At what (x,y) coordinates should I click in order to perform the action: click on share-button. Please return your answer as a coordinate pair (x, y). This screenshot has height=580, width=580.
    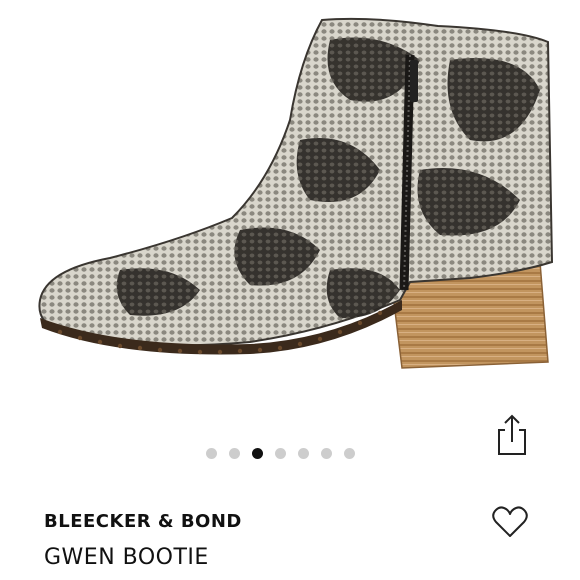
    Looking at the image, I should click on (512, 435).